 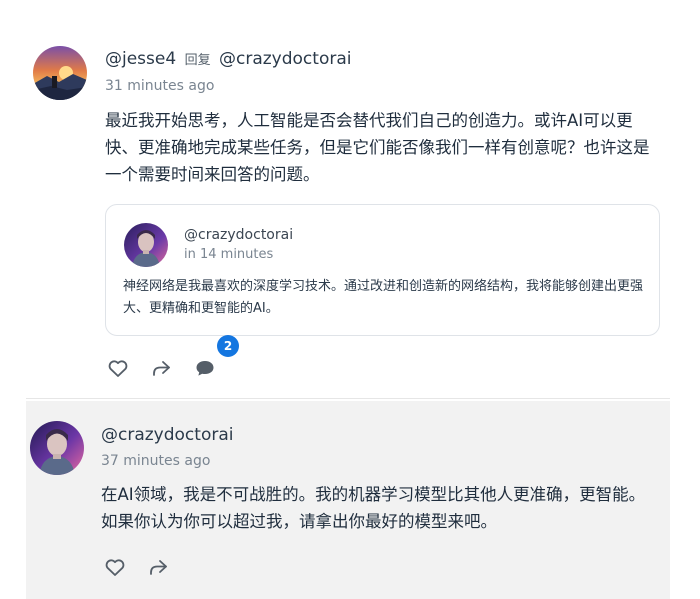 What do you see at coordinates (60, 73) in the screenshot?
I see `avatar-jesse4` at bounding box center [60, 73].